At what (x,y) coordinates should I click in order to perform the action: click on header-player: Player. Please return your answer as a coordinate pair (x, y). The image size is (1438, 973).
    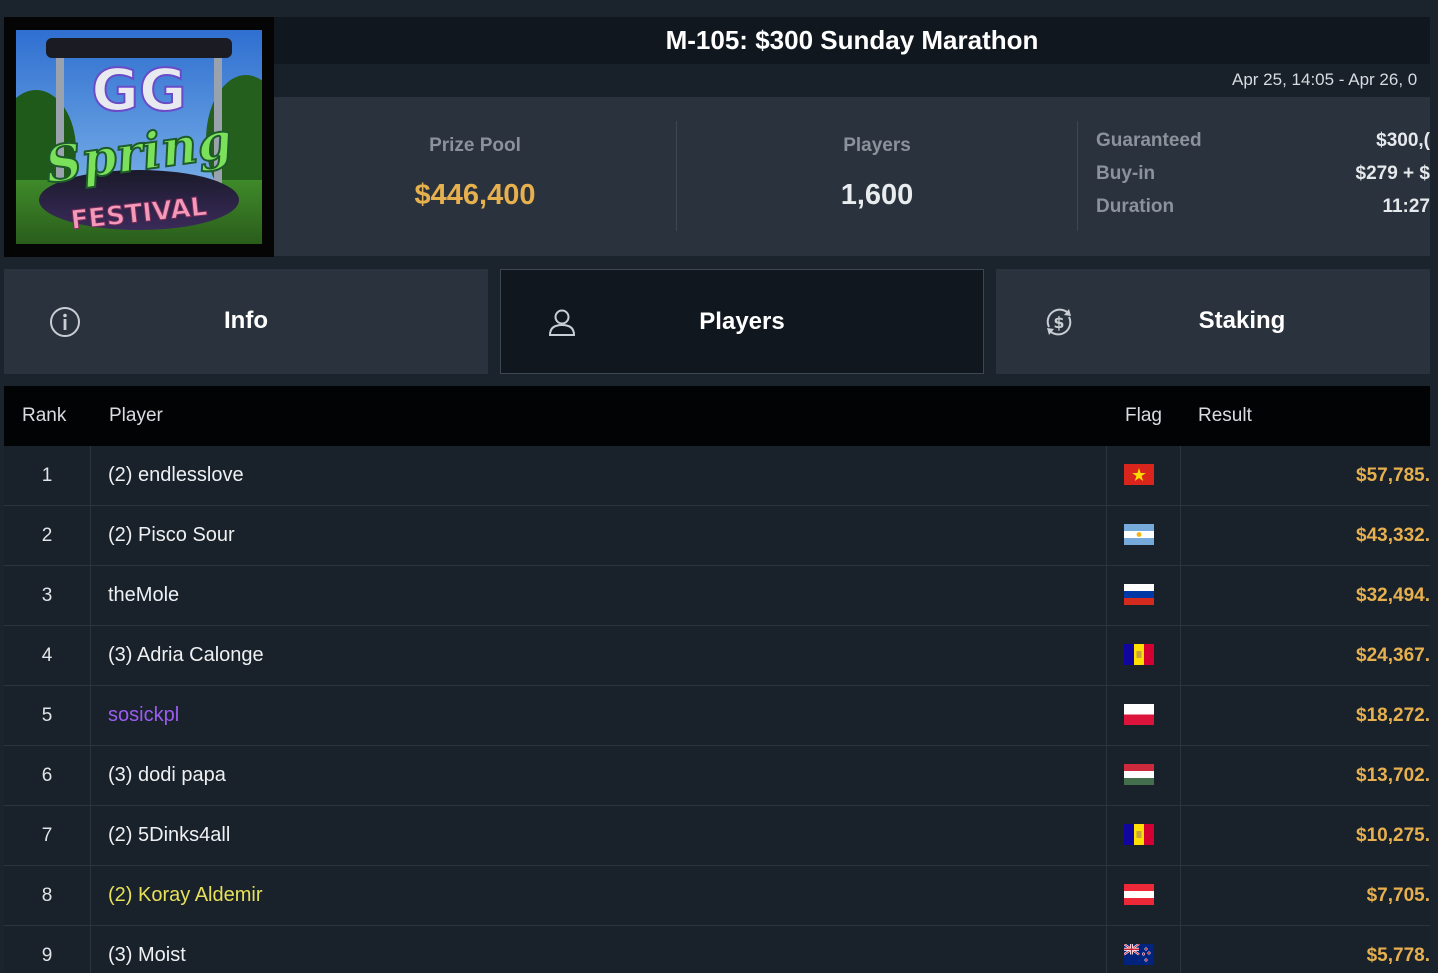
    Looking at the image, I should click on (136, 416).